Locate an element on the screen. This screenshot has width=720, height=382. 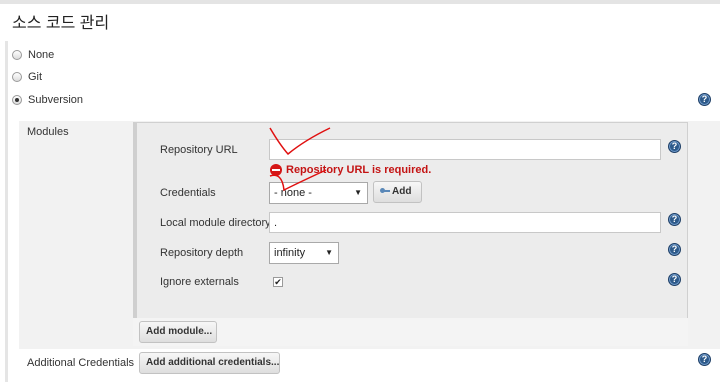
radio-git is located at coordinates (17, 77).